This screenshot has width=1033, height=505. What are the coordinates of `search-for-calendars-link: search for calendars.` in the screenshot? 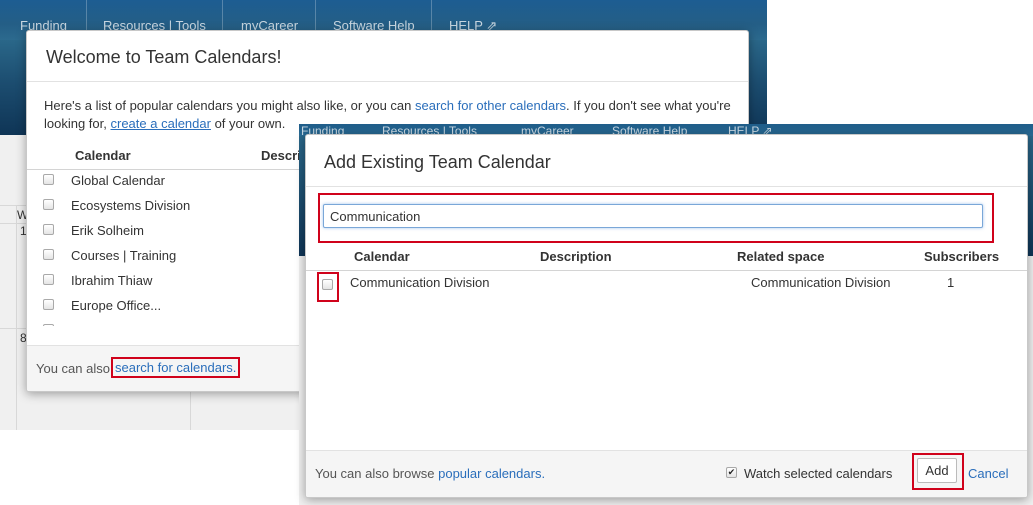 It's located at (176, 367).